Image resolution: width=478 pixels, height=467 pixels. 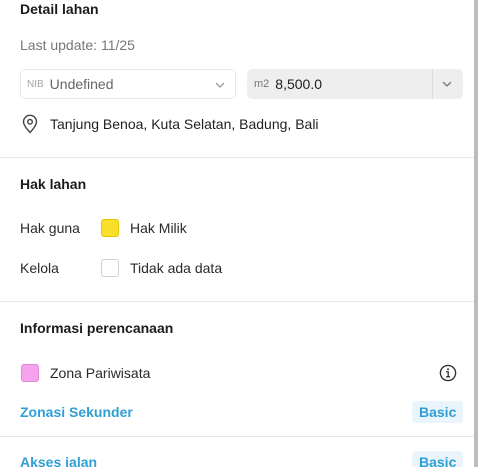 What do you see at coordinates (30, 124) in the screenshot?
I see `map-pin-icon` at bounding box center [30, 124].